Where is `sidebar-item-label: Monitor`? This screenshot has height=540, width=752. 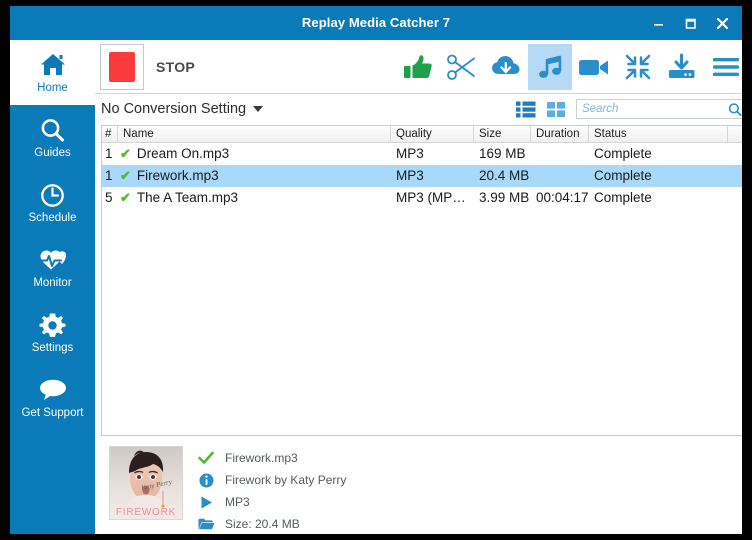 sidebar-item-label: Monitor is located at coordinates (52, 283).